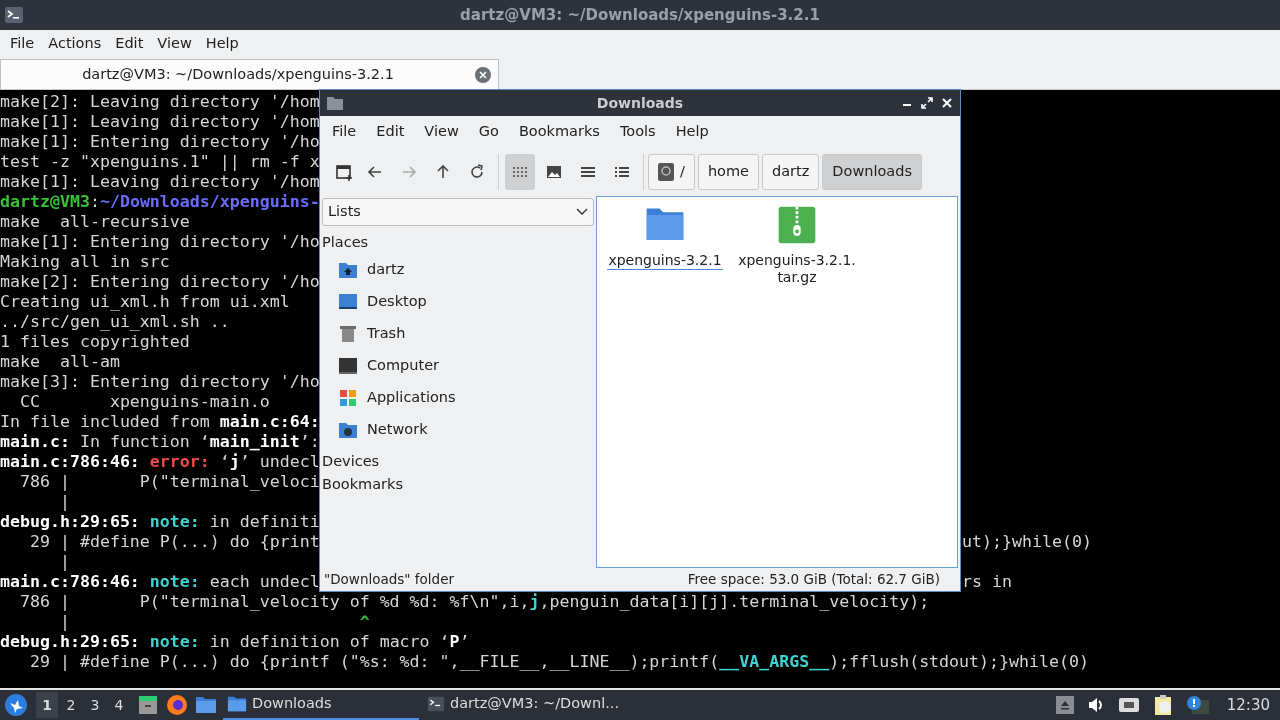 The width and height of the screenshot is (1280, 720). I want to click on menu-item: Go, so click(488, 132).